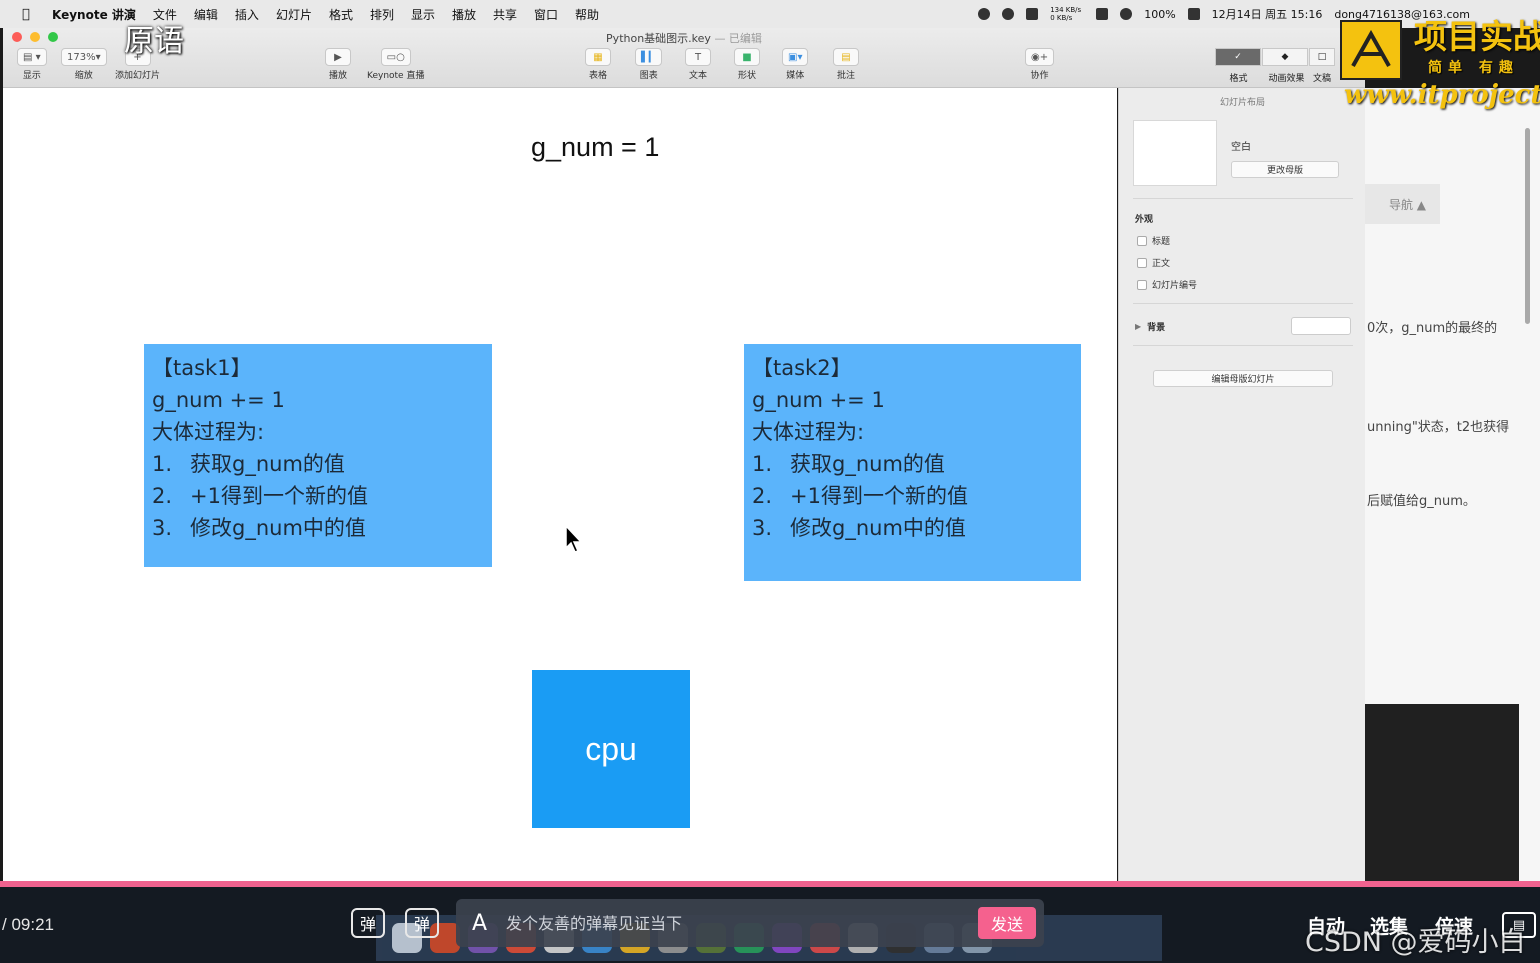 The height and width of the screenshot is (963, 1540). I want to click on nav-toggle: 导航 ▲, so click(1402, 204).